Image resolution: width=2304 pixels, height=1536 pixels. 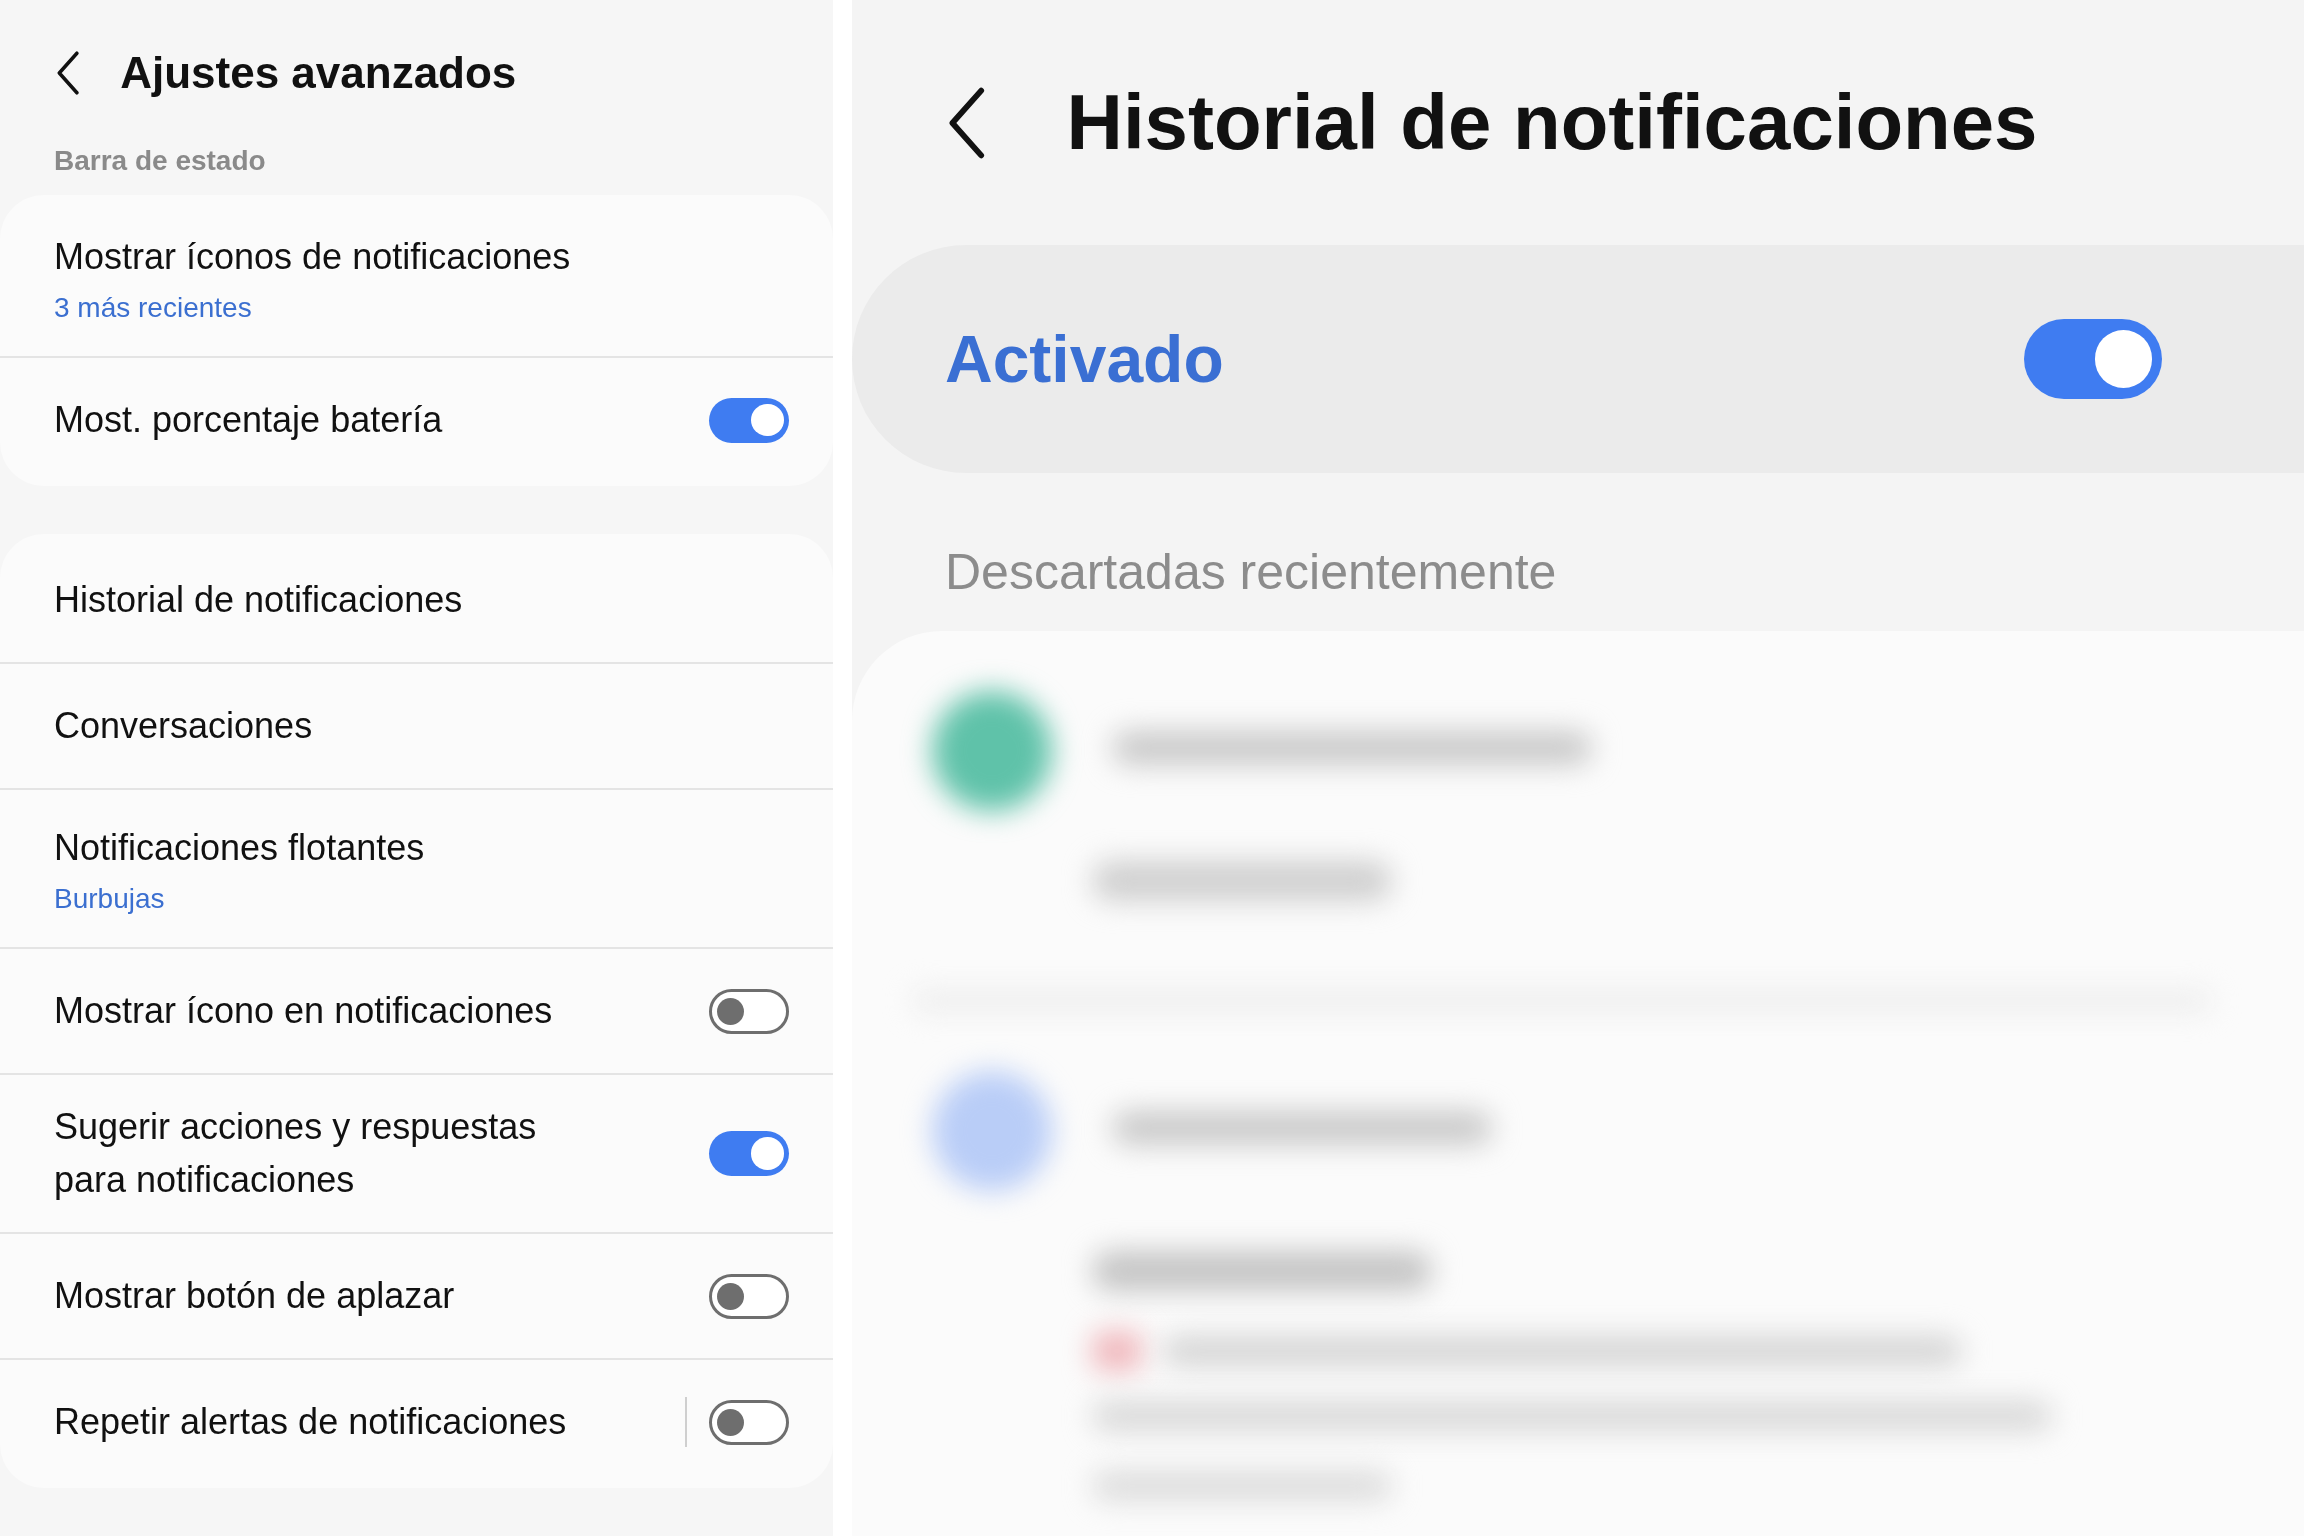 What do you see at coordinates (334, 1296) in the screenshot?
I see `setting-label: Mostrar botón de aplazar` at bounding box center [334, 1296].